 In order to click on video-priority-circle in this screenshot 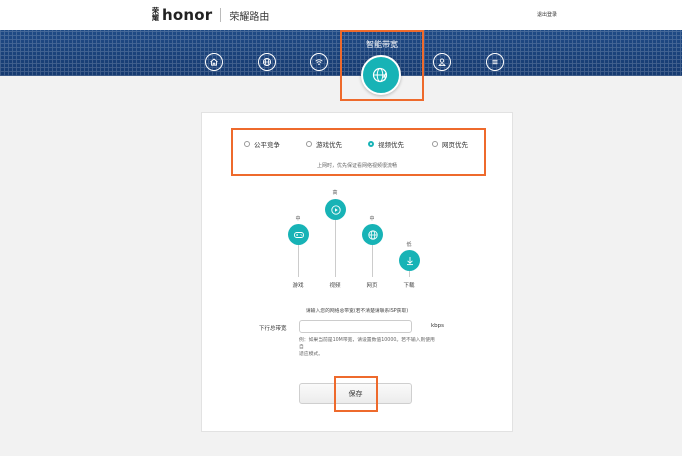, I will do `click(335, 209)`.